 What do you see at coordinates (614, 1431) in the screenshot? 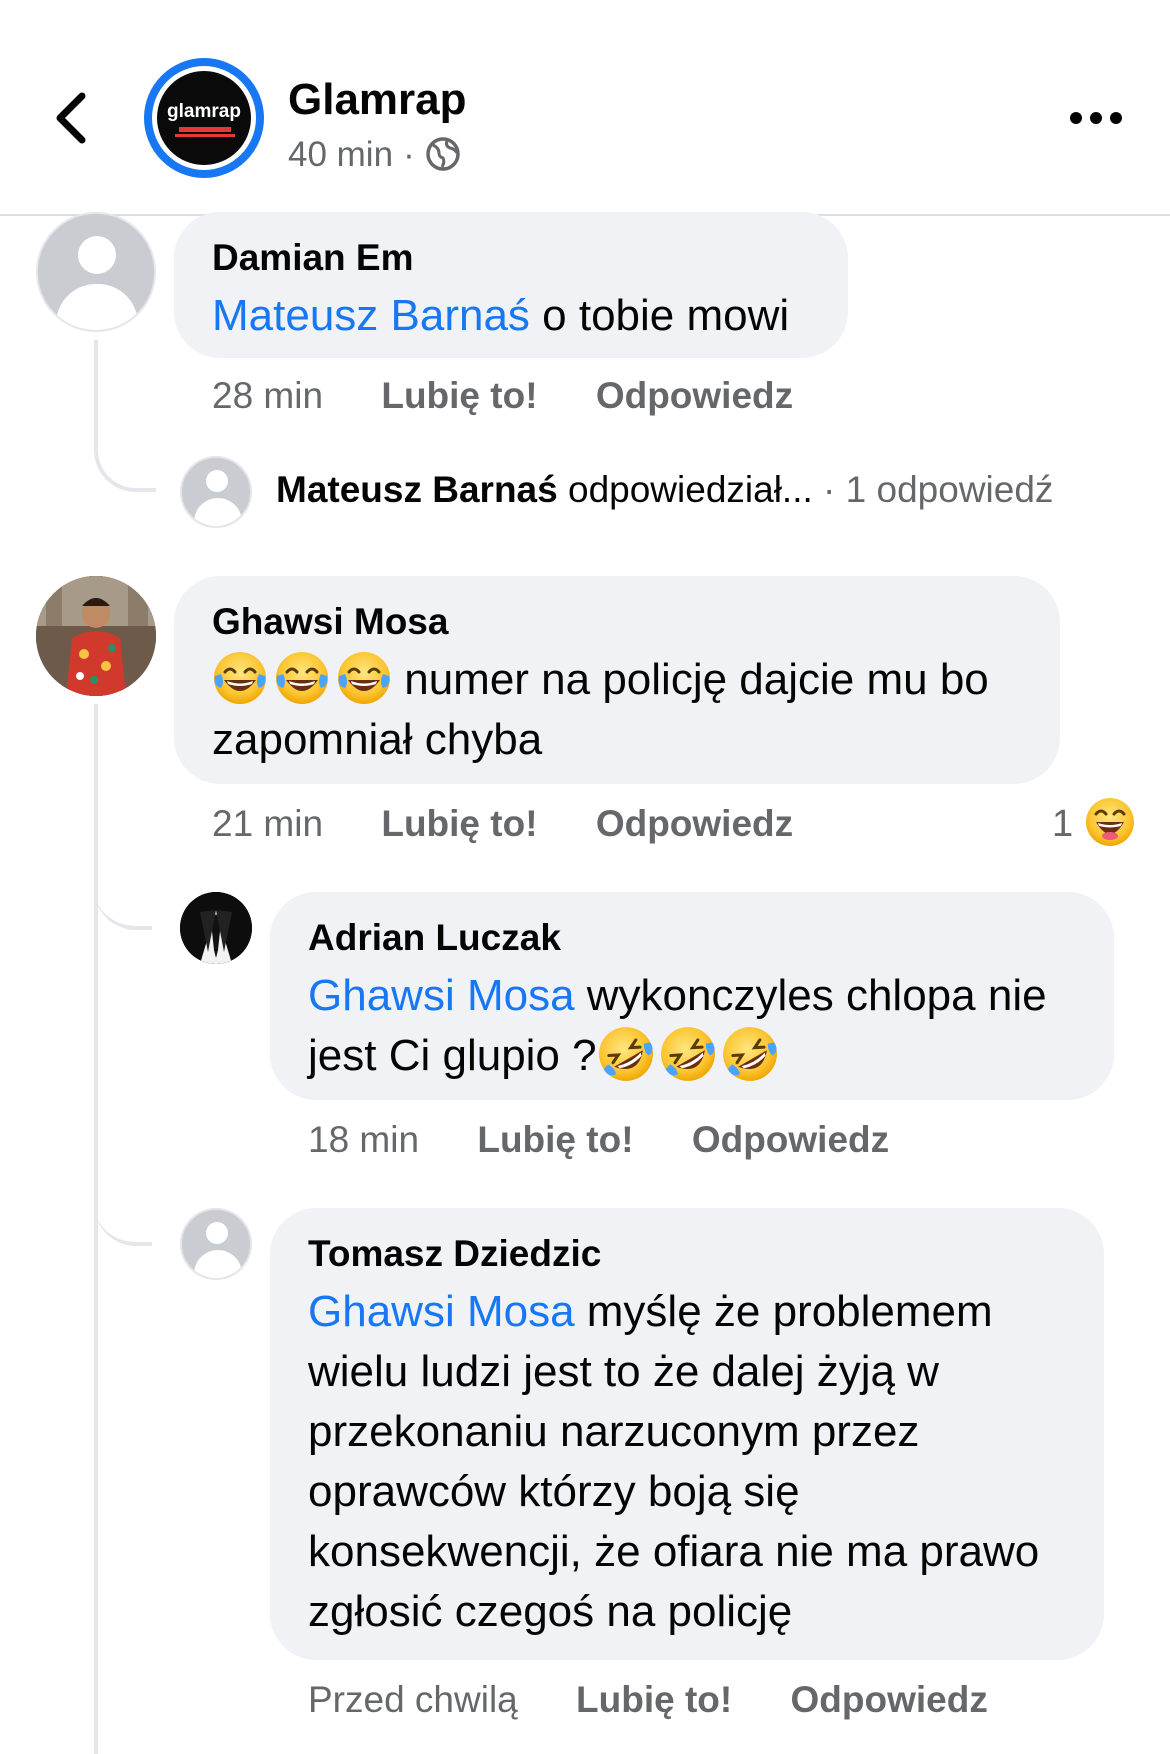
I see `comment-body-line: przekonaniu narzuconym przez` at bounding box center [614, 1431].